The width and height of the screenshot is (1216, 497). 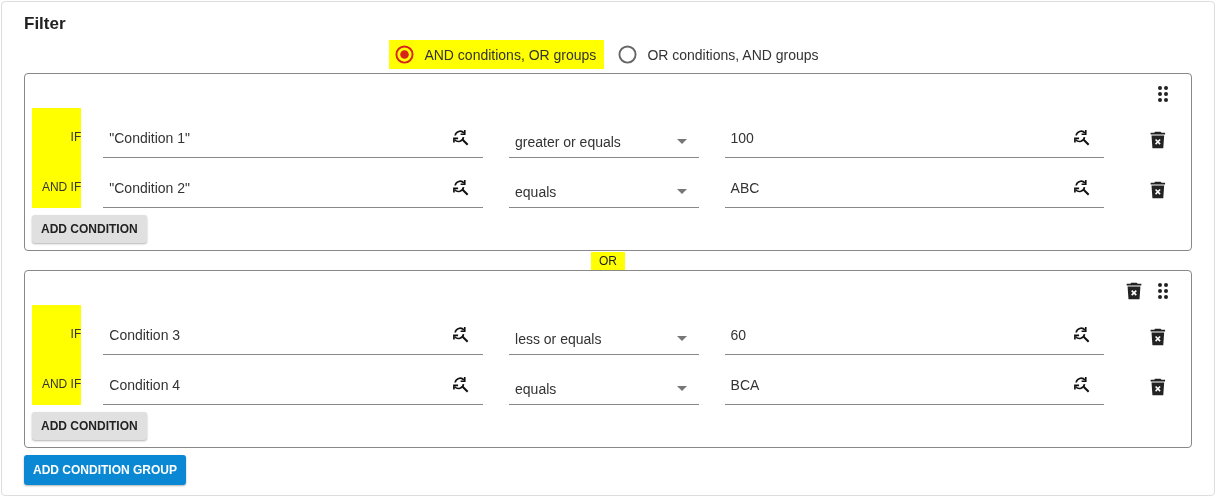 I want to click on filter-title: Filter, so click(x=45, y=24).